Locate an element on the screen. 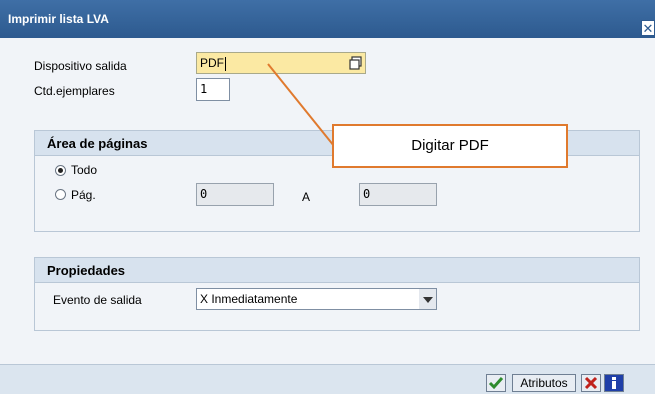 The image size is (655, 394). chevron-down-icon is located at coordinates (428, 299).